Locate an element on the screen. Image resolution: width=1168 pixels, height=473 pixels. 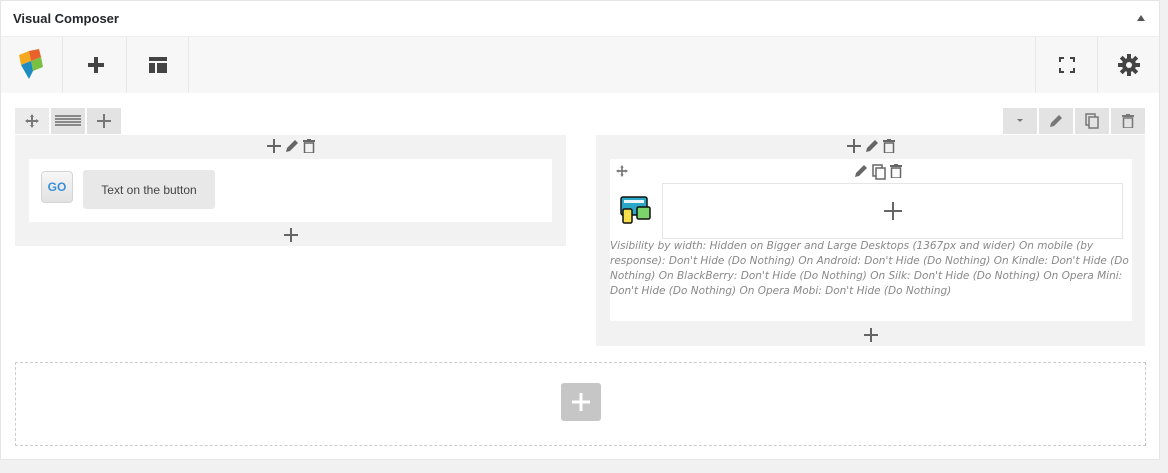
column-left: GO Text on the button is located at coordinates (290, 190).